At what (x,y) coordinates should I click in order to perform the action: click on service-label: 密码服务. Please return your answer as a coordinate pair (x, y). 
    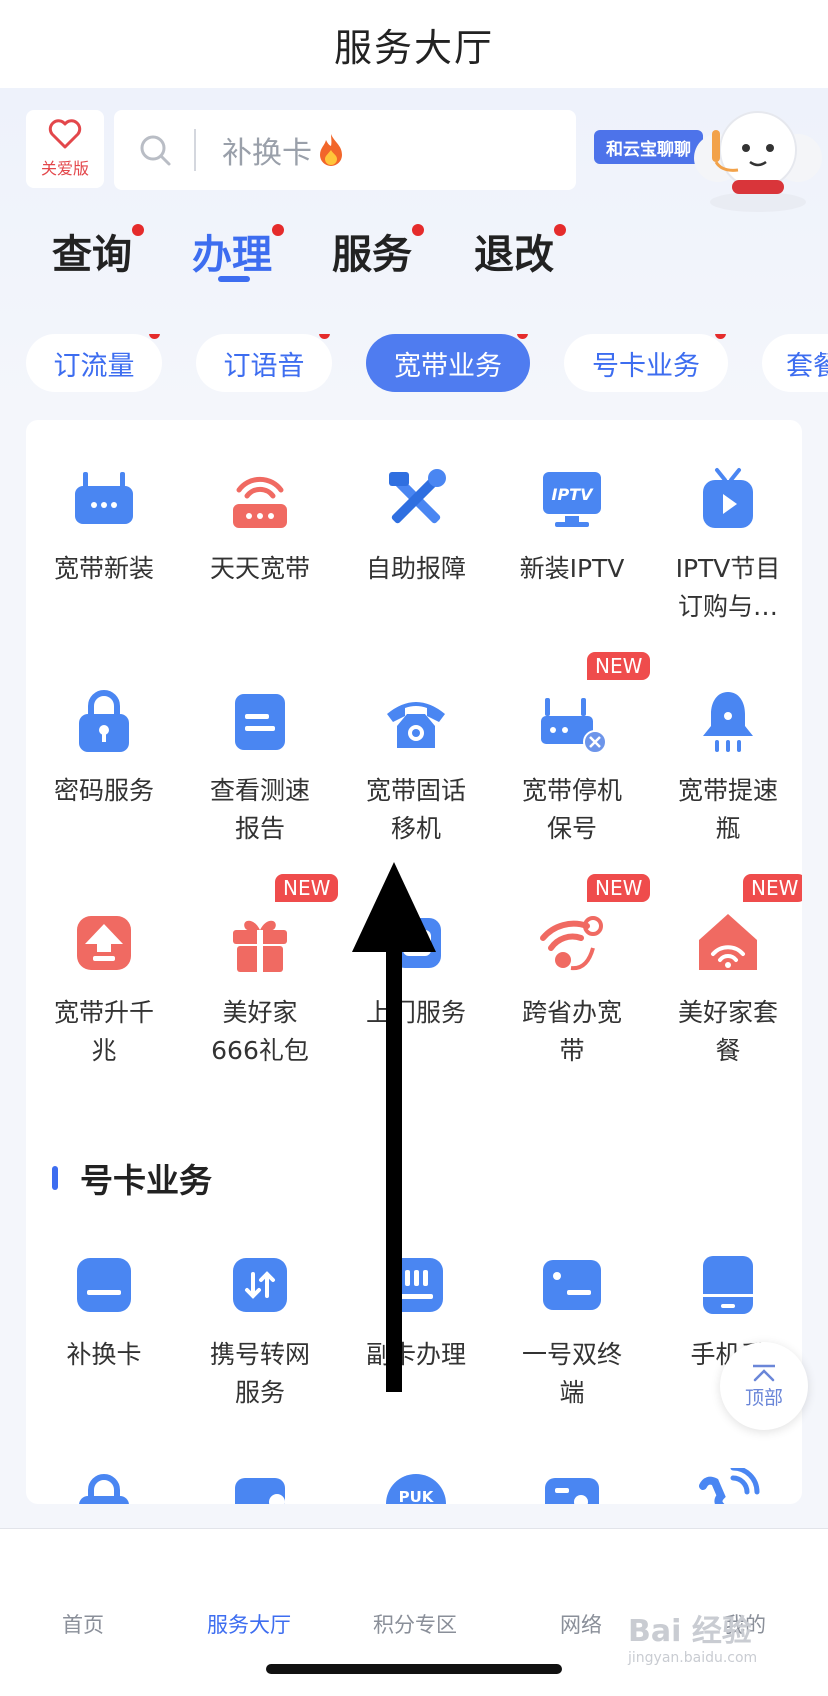
    Looking at the image, I should click on (103, 790).